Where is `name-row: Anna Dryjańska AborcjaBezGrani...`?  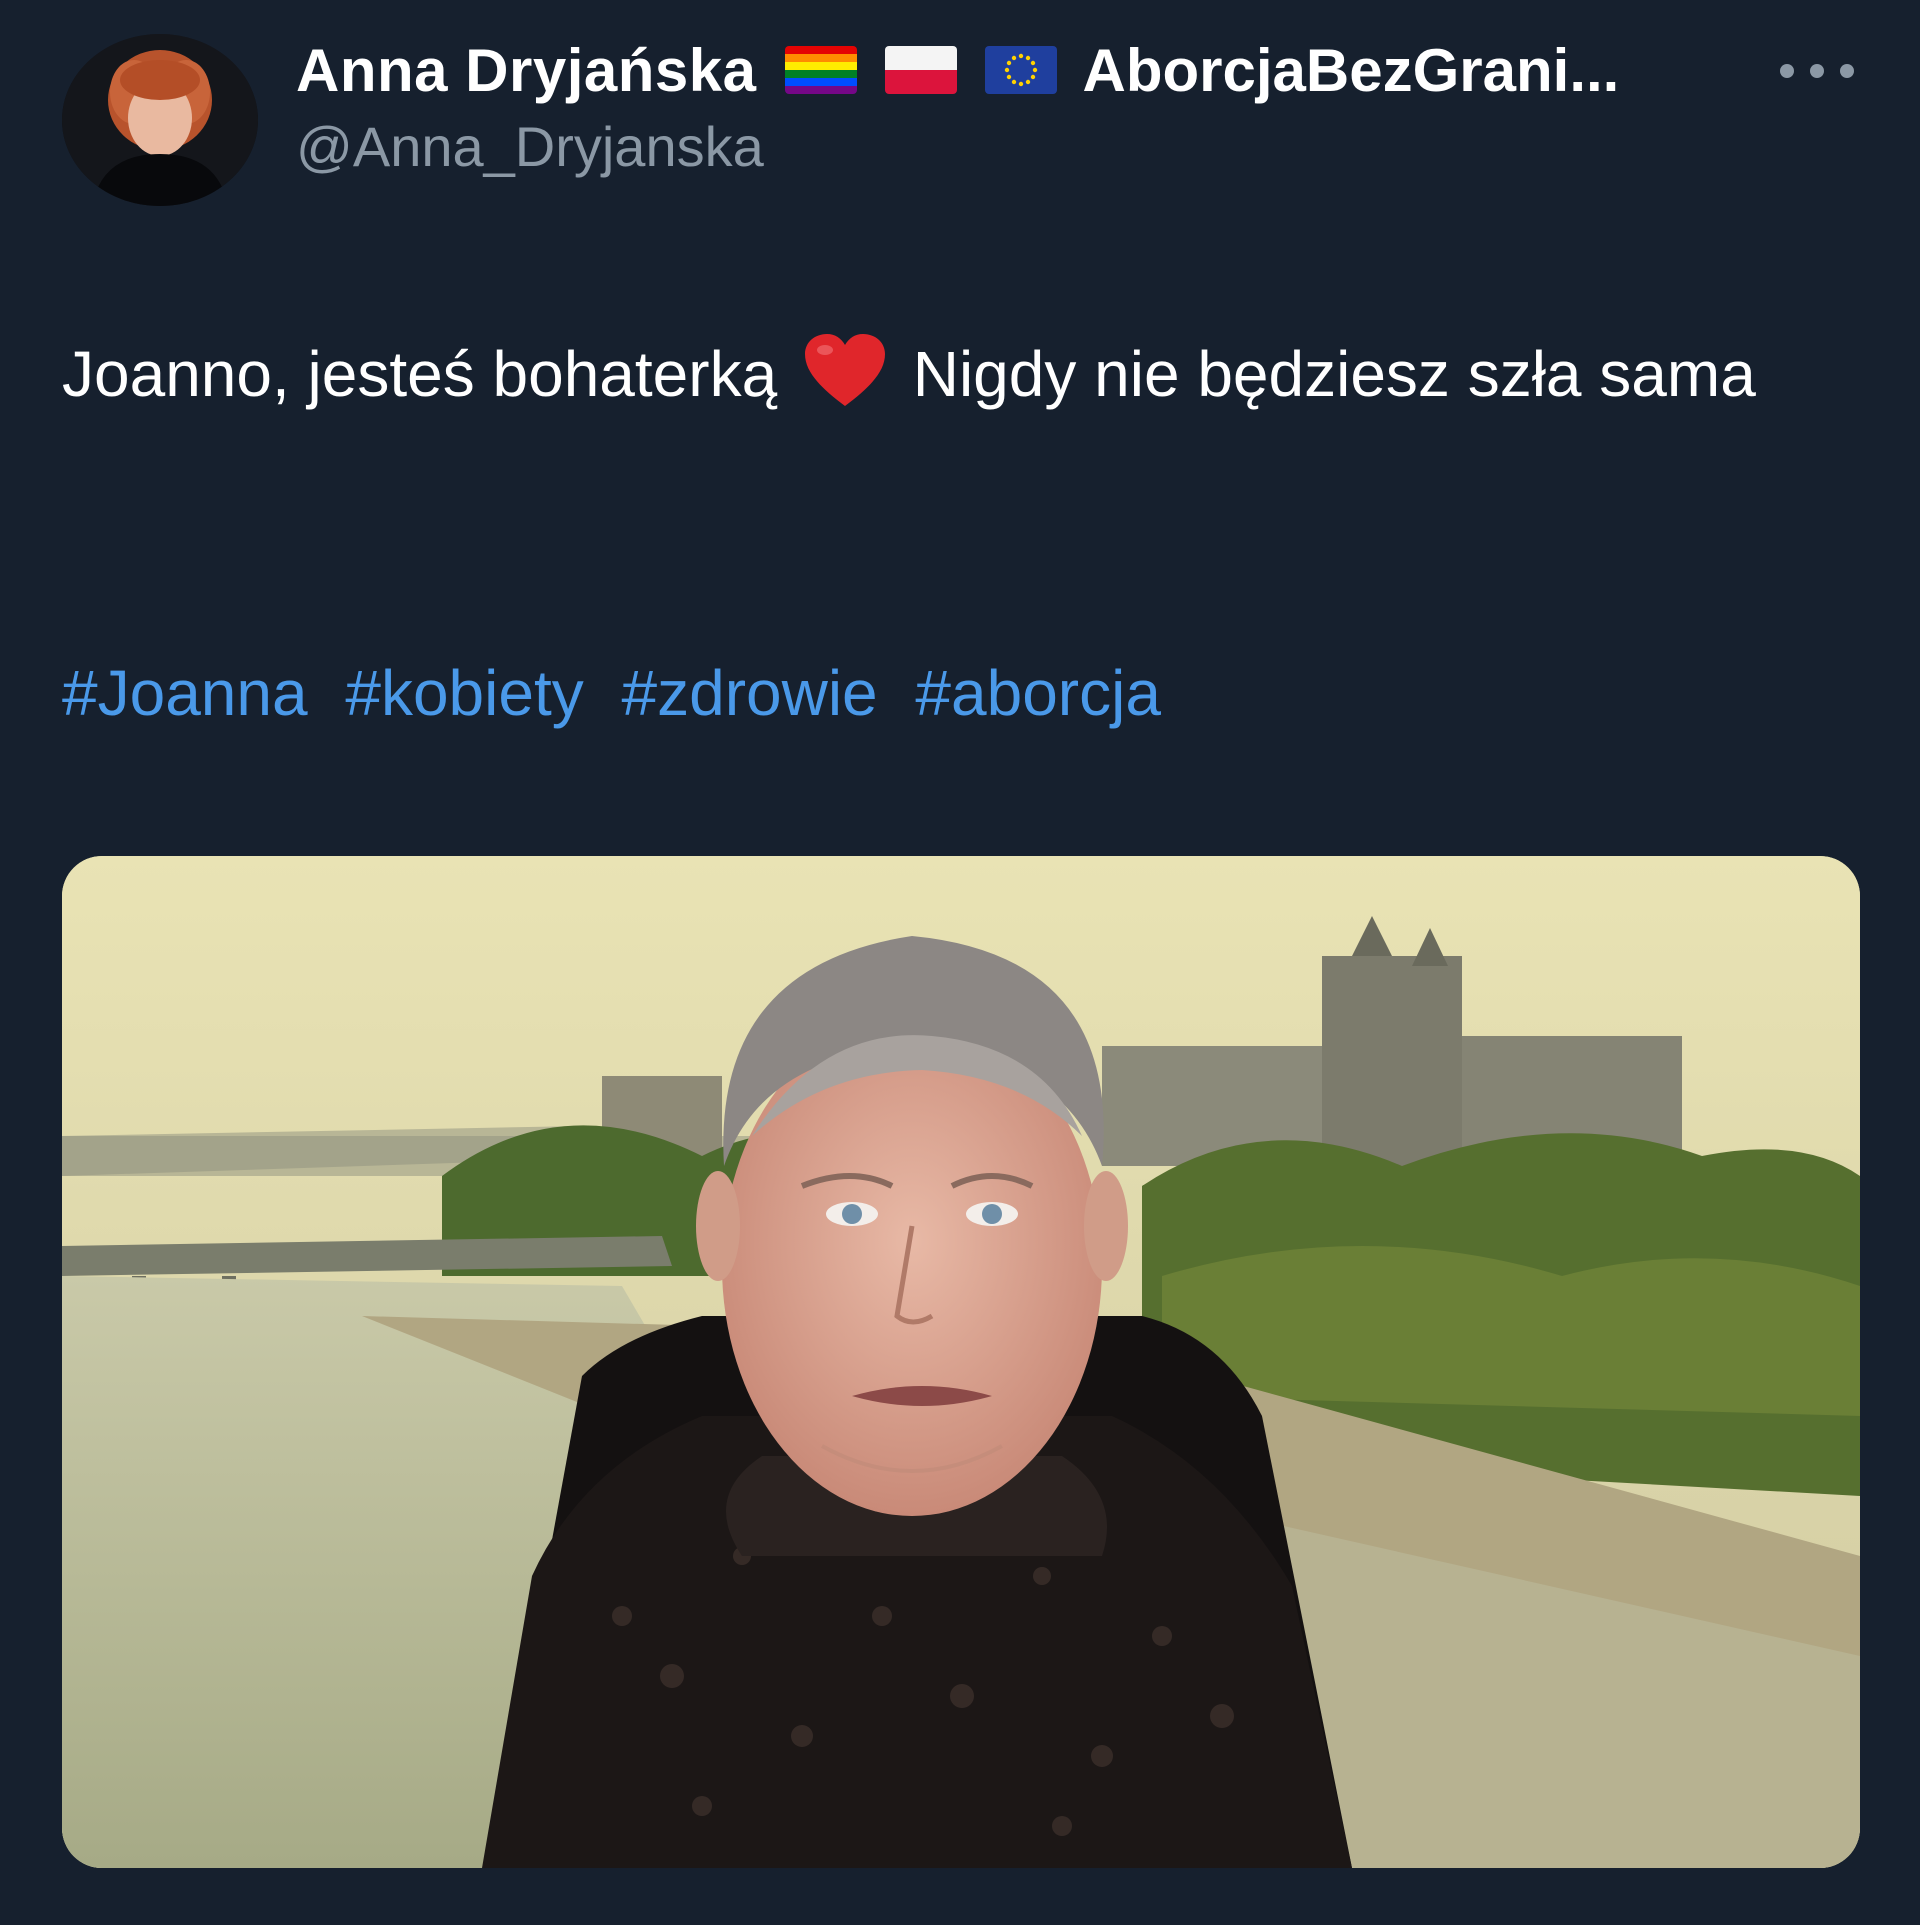
name-row: Anna Dryjańska AborcjaBezGrani... is located at coordinates (957, 70).